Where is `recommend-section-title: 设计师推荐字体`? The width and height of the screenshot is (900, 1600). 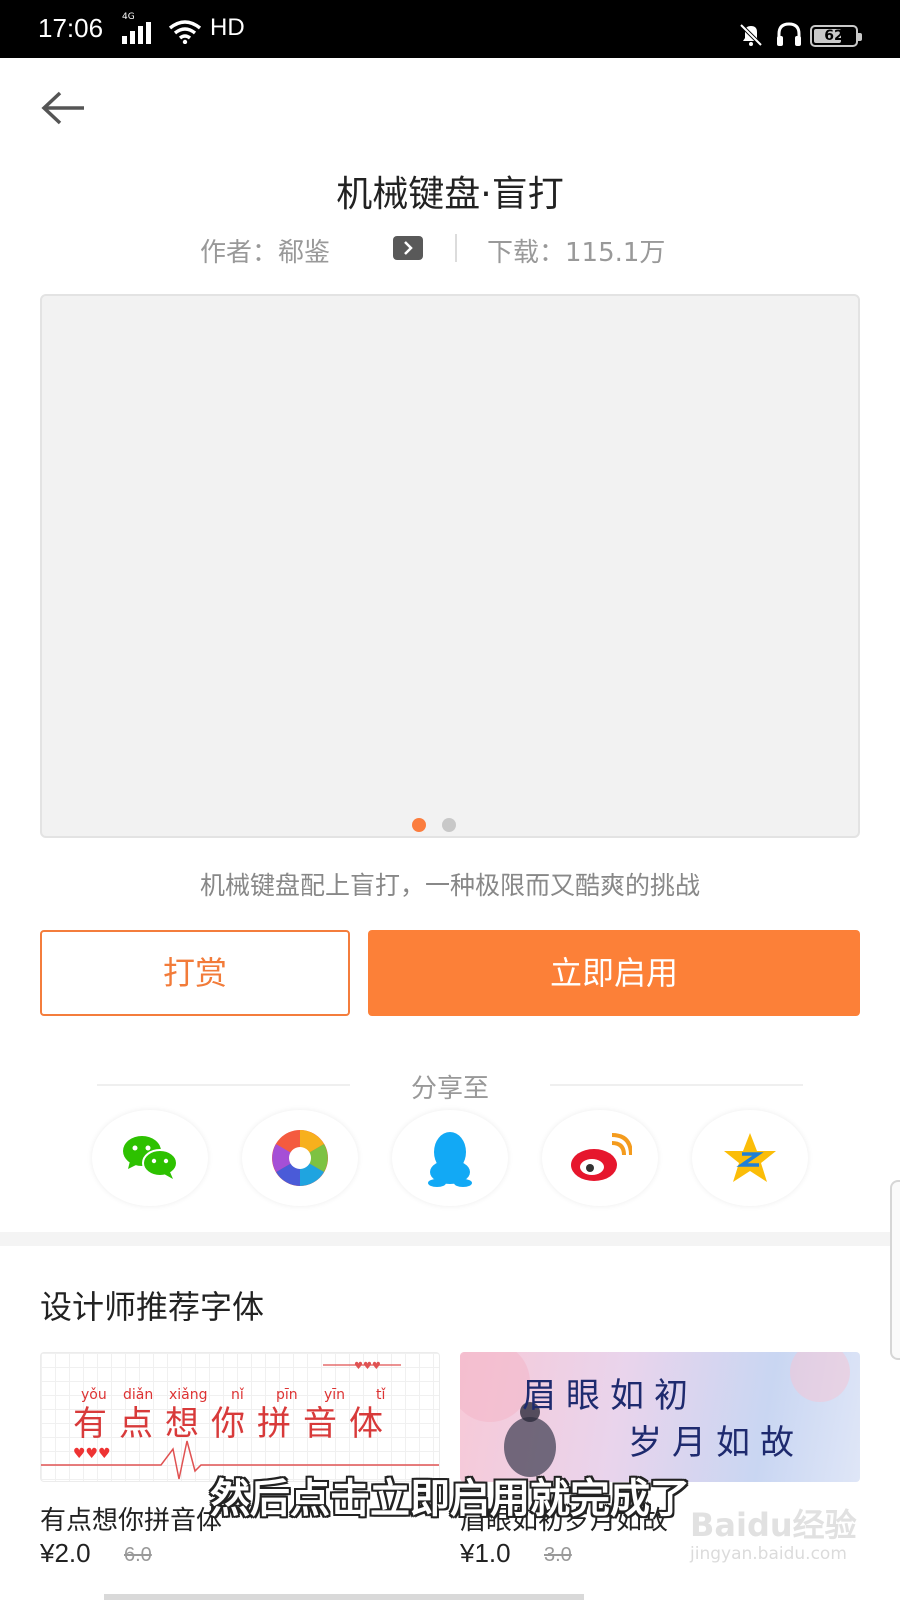 recommend-section-title: 设计师推荐字体 is located at coordinates (152, 1307).